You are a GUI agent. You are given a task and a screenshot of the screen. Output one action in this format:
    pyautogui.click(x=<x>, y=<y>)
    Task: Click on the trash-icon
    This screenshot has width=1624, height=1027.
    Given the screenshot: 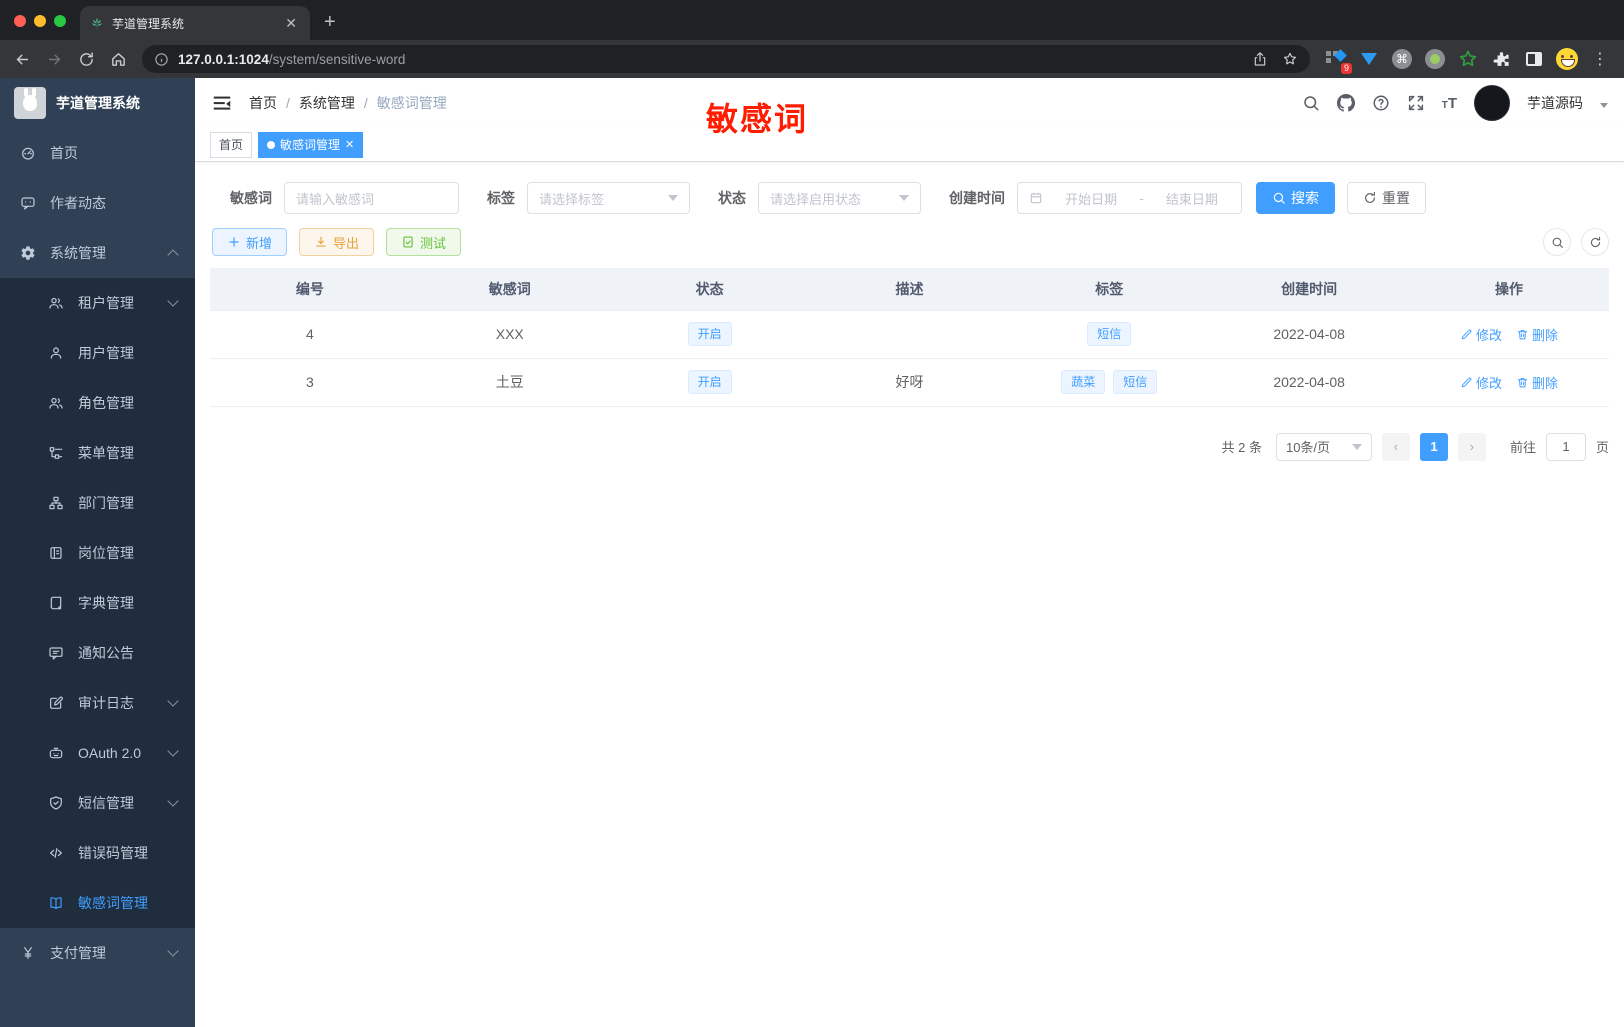 What is the action you would take?
    pyautogui.click(x=1522, y=382)
    